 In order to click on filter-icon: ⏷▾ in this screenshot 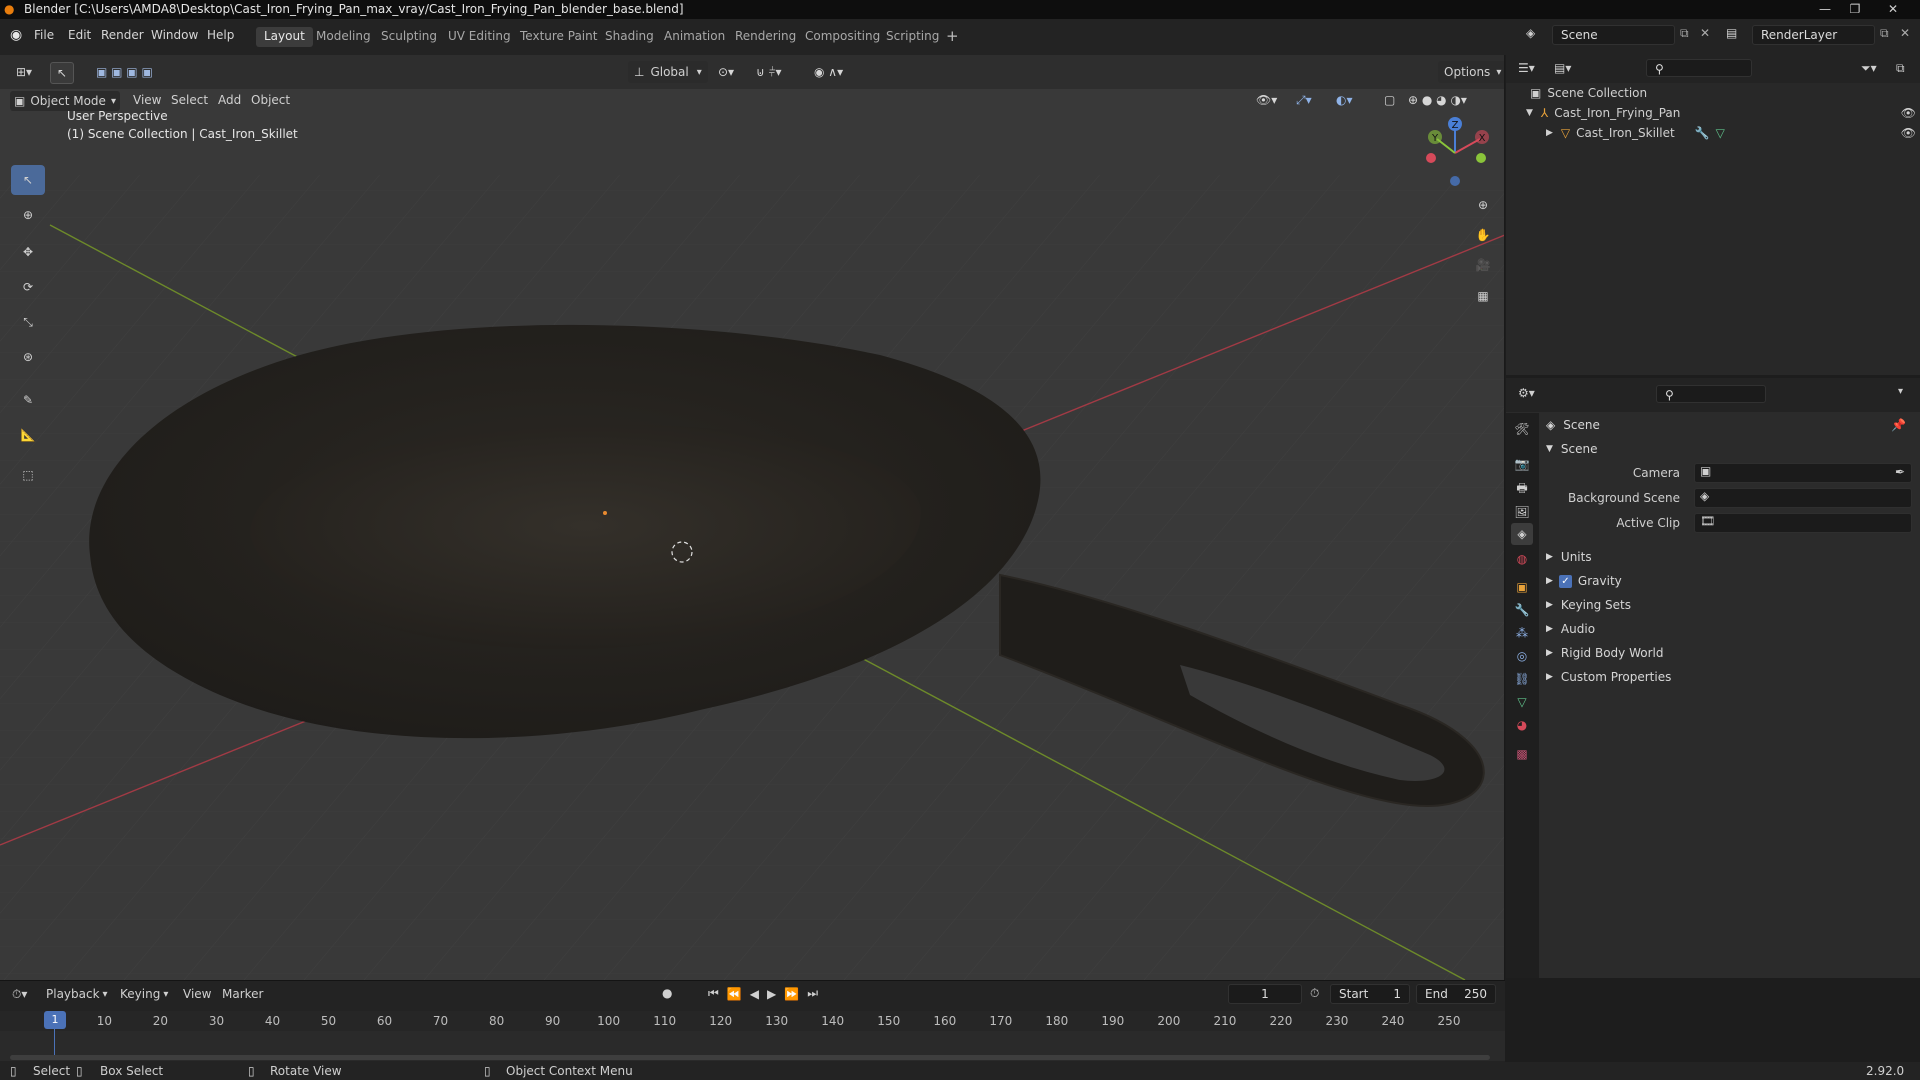, I will do `click(1869, 68)`.